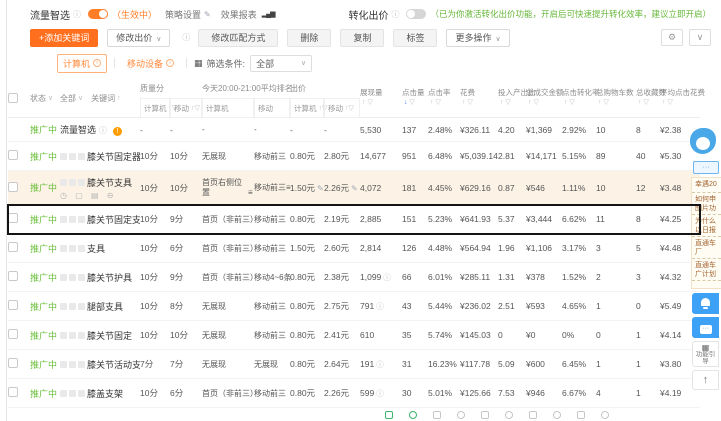 The width and height of the screenshot is (721, 421). I want to click on bid-mobile-cell: 2.75元, so click(342, 306).